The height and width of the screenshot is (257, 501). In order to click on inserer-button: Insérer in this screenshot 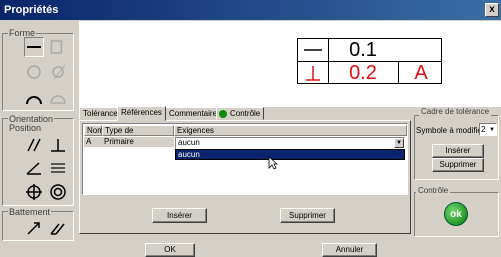, I will do `click(179, 215)`.